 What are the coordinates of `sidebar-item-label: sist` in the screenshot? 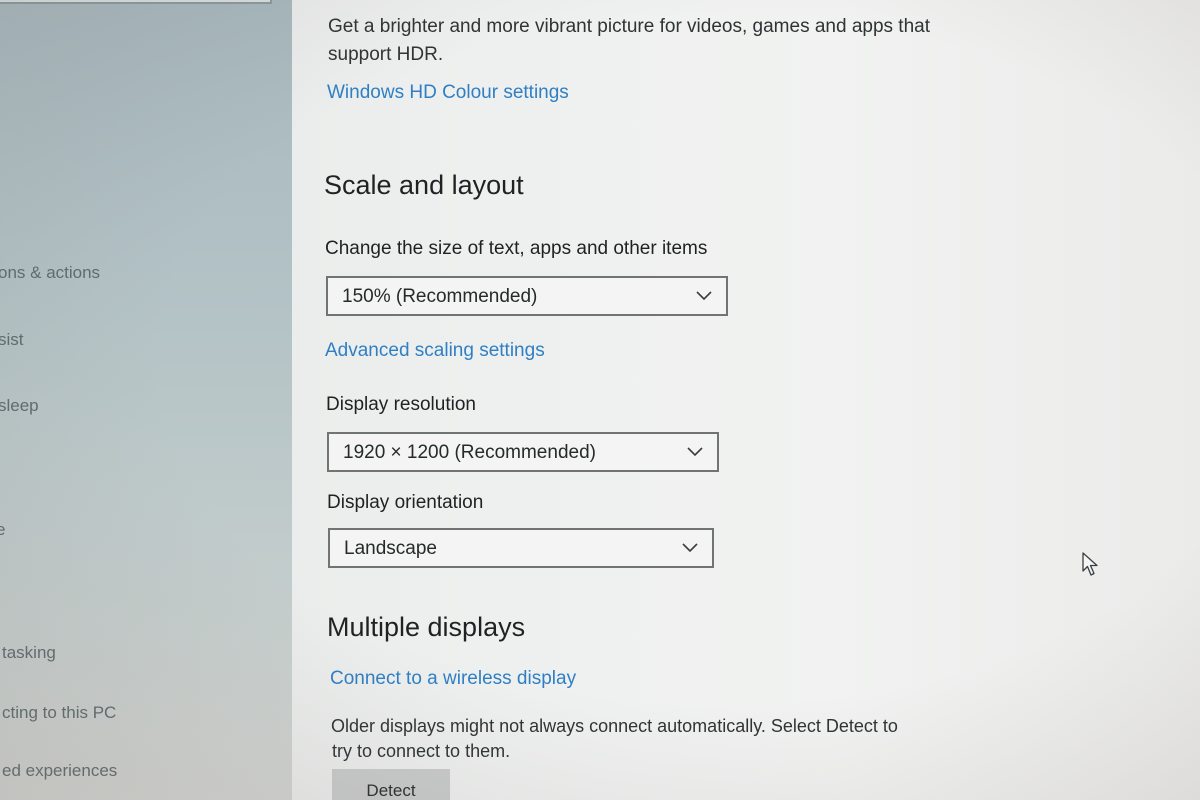 It's located at (12, 339).